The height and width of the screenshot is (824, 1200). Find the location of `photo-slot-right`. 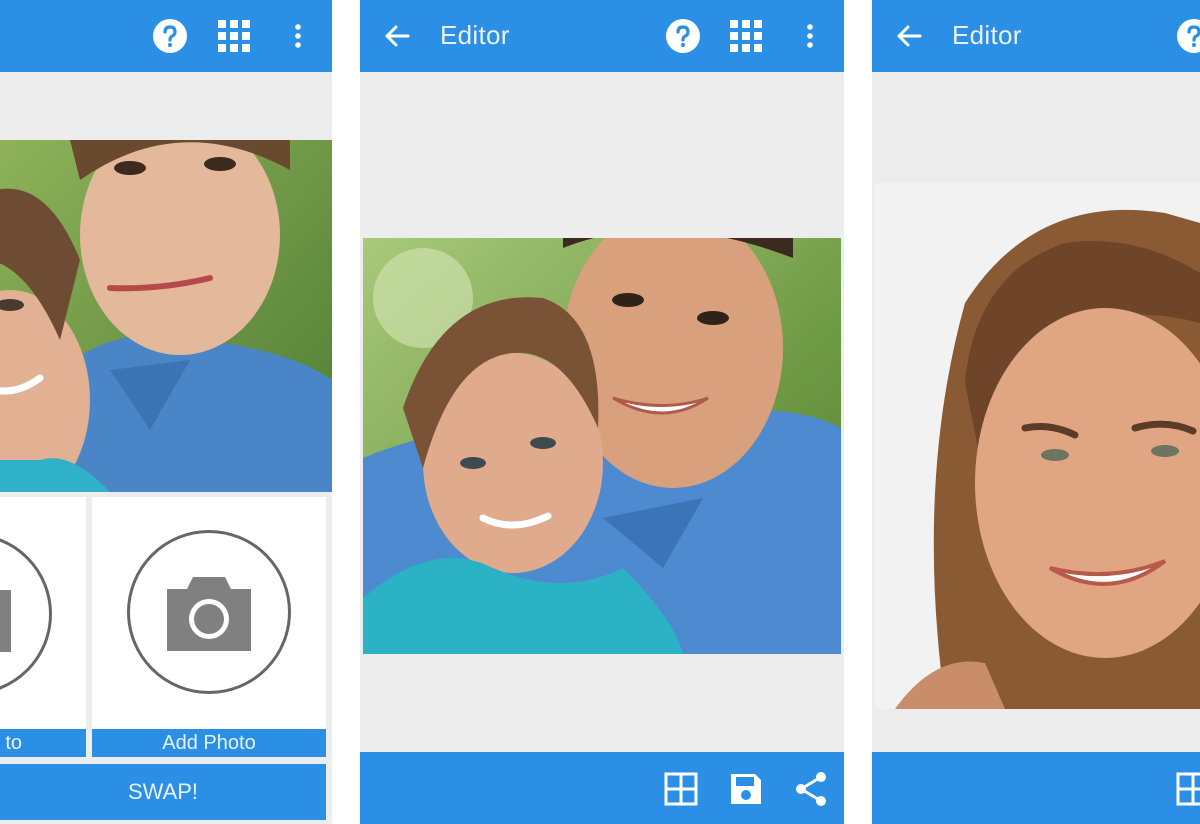

photo-slot-right is located at coordinates (209, 613).